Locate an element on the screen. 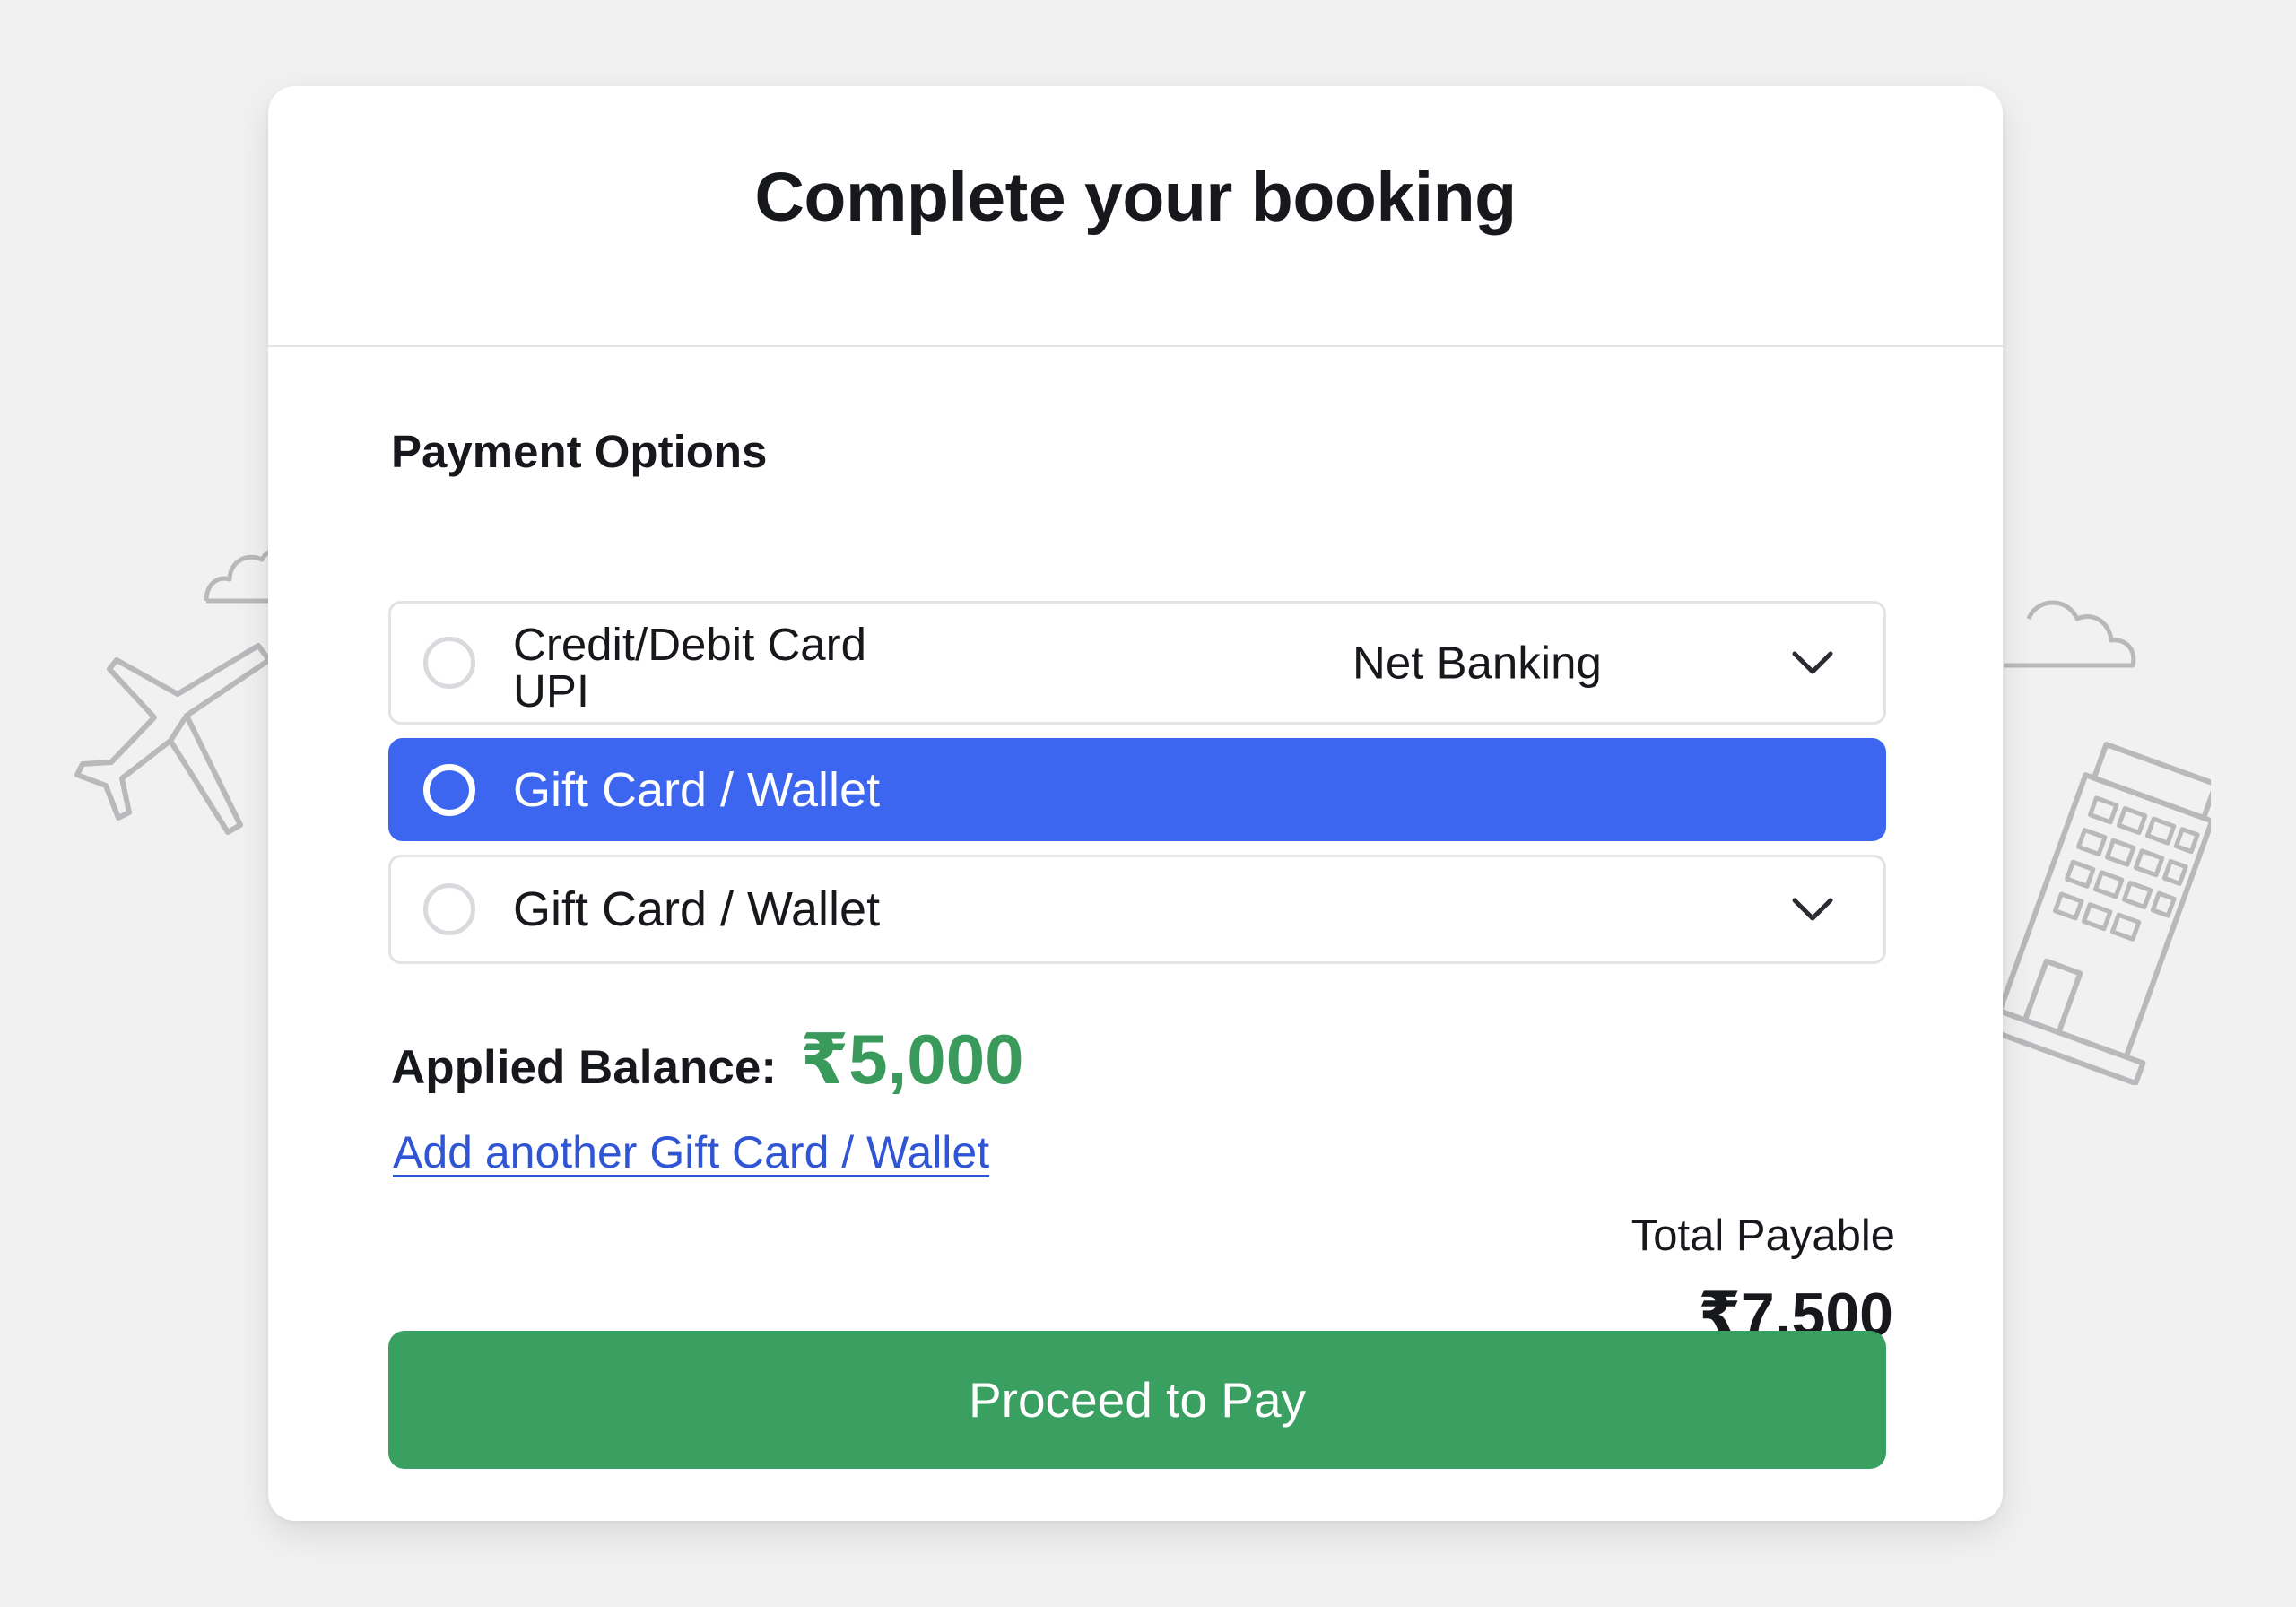 The width and height of the screenshot is (2296, 1607). total-payable-label: Total Payable is located at coordinates (1763, 1236).